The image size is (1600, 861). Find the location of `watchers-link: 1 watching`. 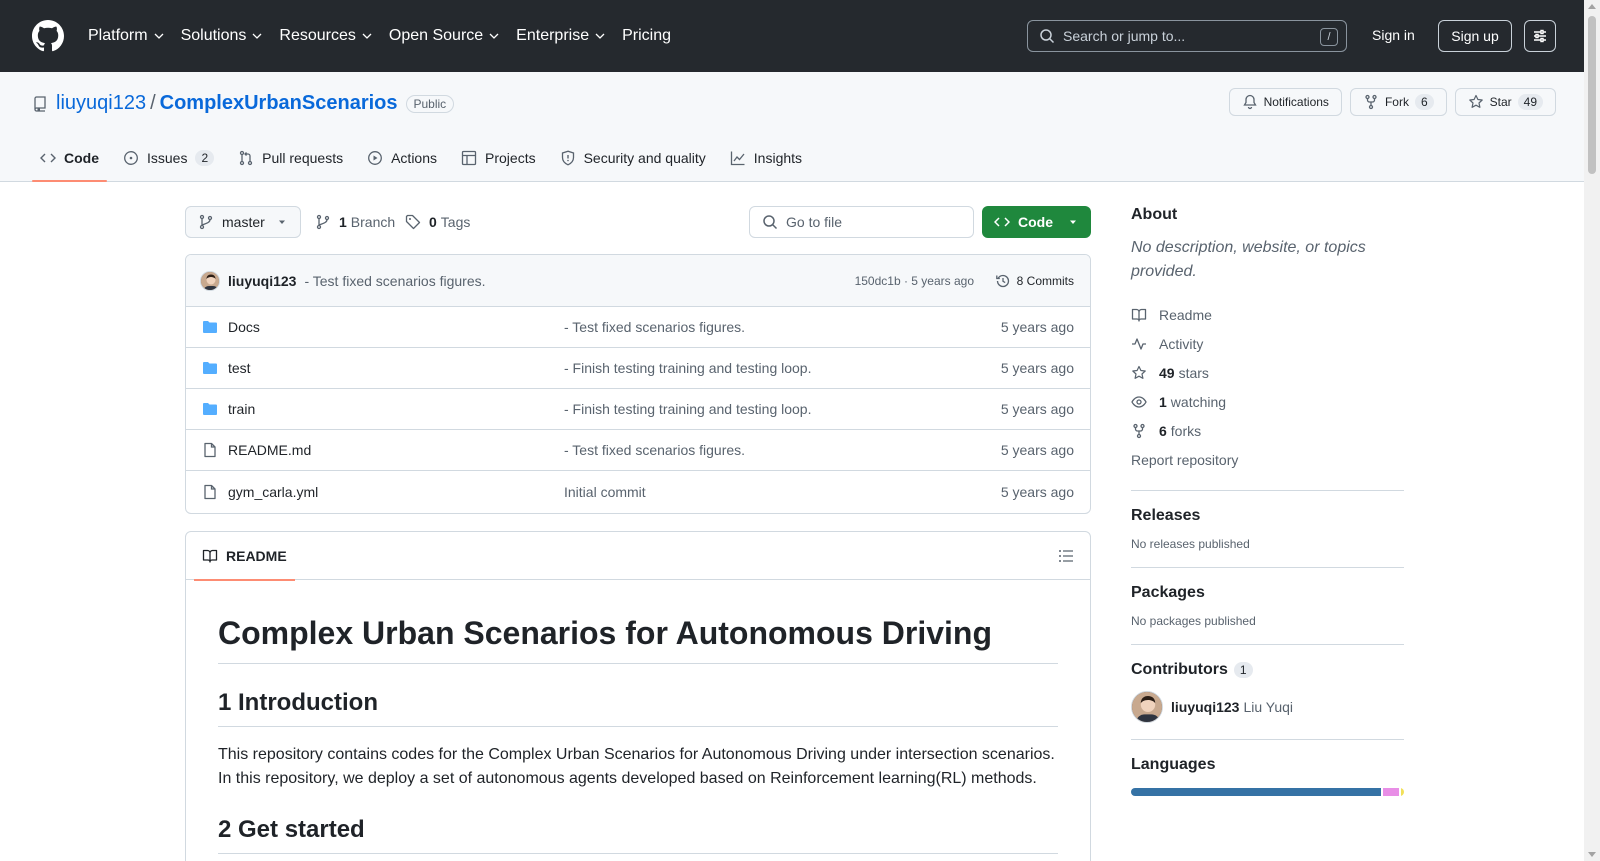

watchers-link: 1 watching is located at coordinates (1267, 401).